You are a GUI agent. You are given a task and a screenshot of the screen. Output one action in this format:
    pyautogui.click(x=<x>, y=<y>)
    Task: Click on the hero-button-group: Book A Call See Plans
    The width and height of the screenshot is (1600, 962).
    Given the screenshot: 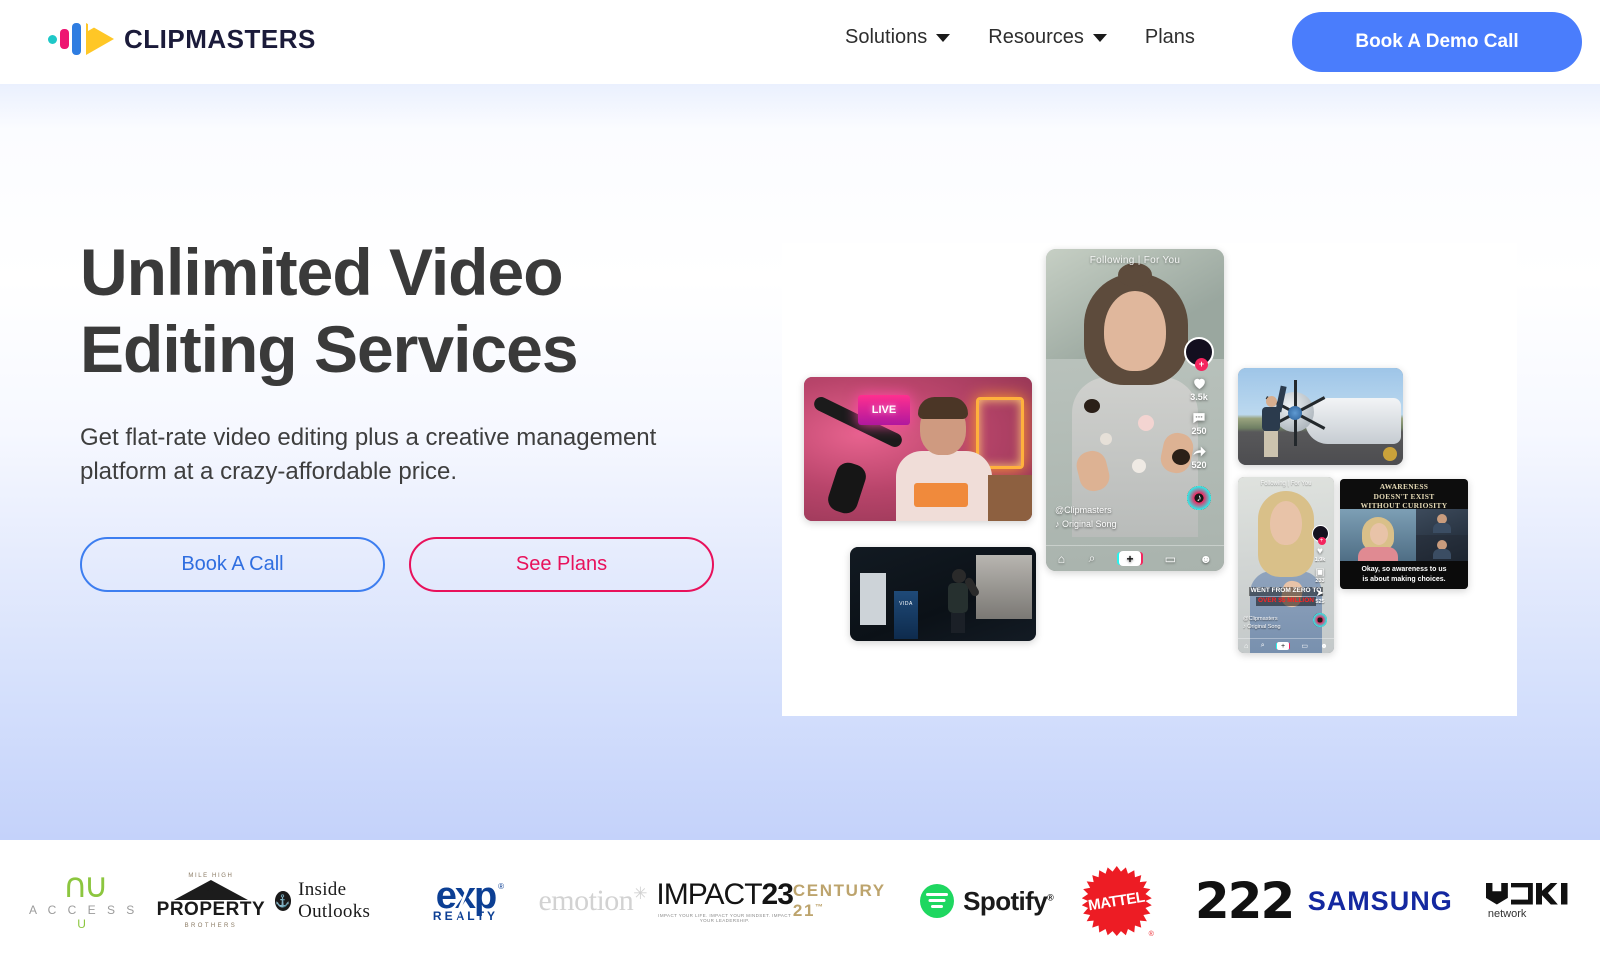 What is the action you would take?
    pyautogui.click(x=410, y=565)
    